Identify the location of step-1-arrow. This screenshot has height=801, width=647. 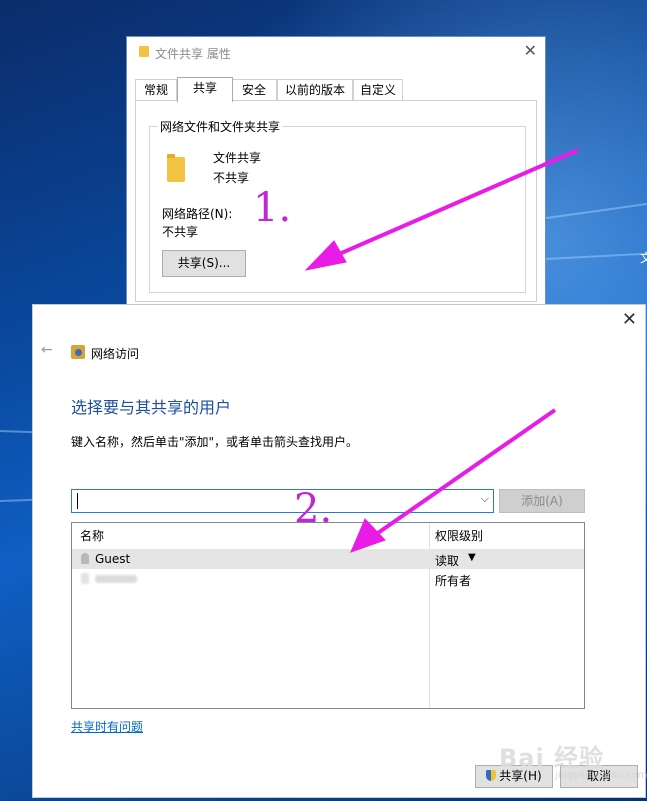
(441, 209).